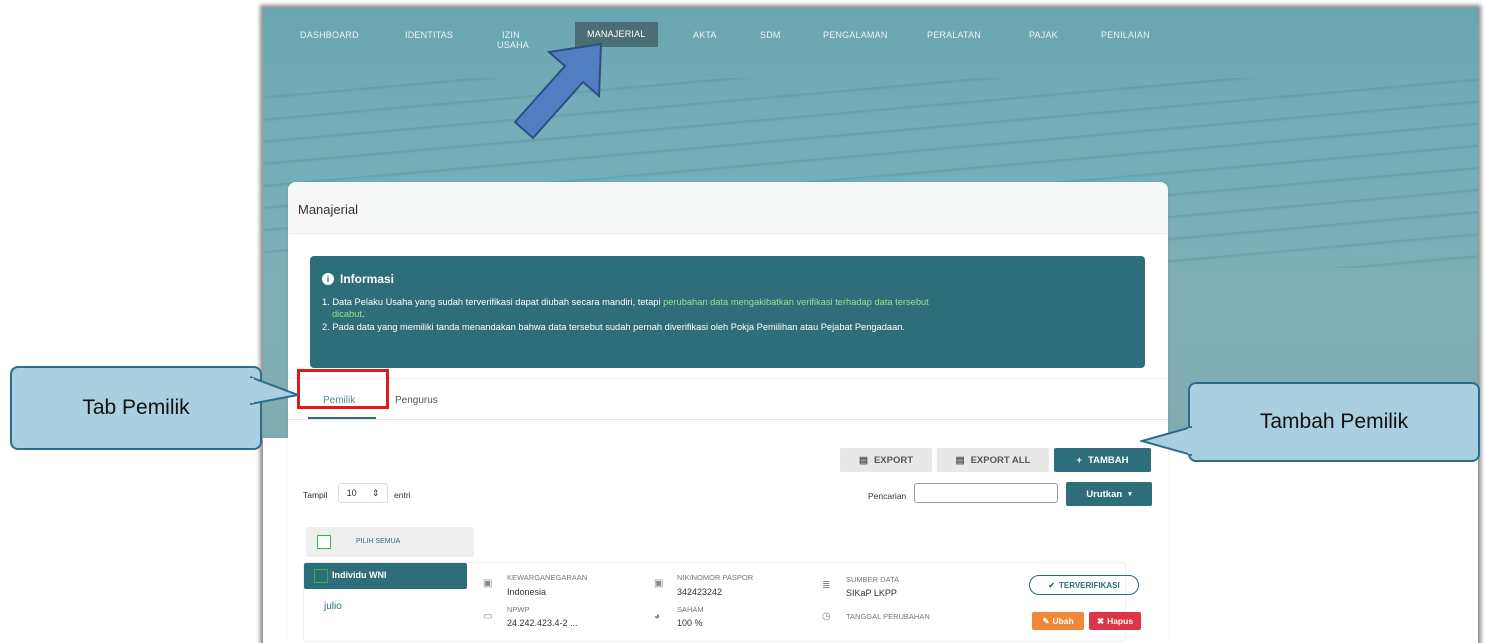  Describe the element at coordinates (993, 460) in the screenshot. I see `export-all-button: ▤ EXPORT ALL` at that location.